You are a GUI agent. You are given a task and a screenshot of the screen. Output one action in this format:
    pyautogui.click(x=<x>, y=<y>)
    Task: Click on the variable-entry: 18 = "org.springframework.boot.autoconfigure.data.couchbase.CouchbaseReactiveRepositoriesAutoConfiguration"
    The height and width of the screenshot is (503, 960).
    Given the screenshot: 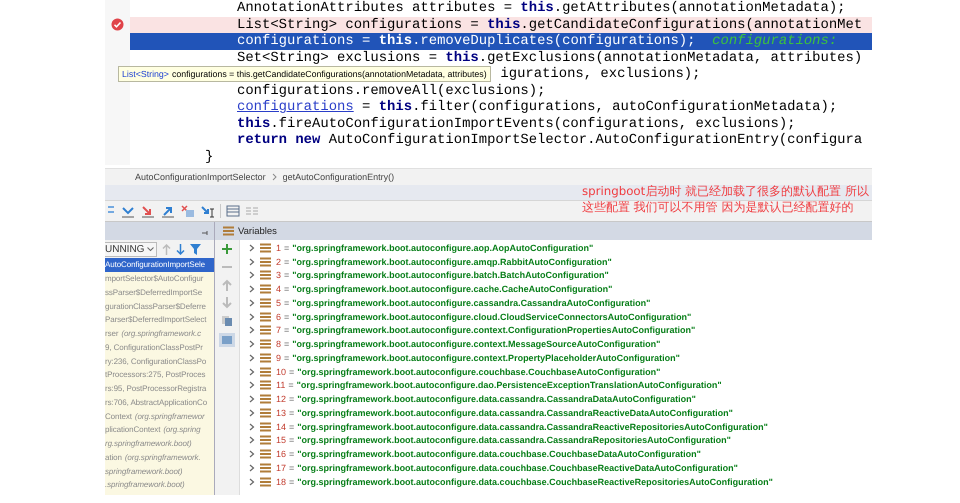 What is the action you would take?
    pyautogui.click(x=524, y=481)
    